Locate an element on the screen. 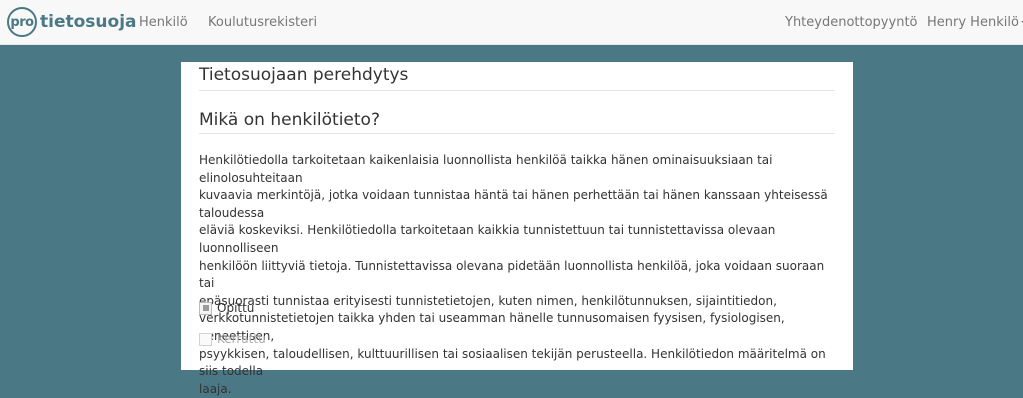 The width and height of the screenshot is (1023, 398). user-menu: Henry Henkilö is located at coordinates (975, 22).